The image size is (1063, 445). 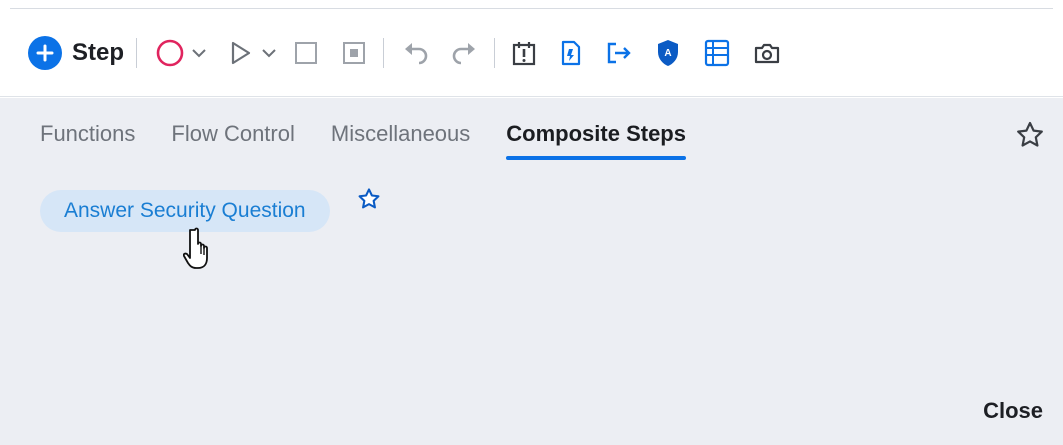 What do you see at coordinates (45, 52) in the screenshot?
I see `plus-icon` at bounding box center [45, 52].